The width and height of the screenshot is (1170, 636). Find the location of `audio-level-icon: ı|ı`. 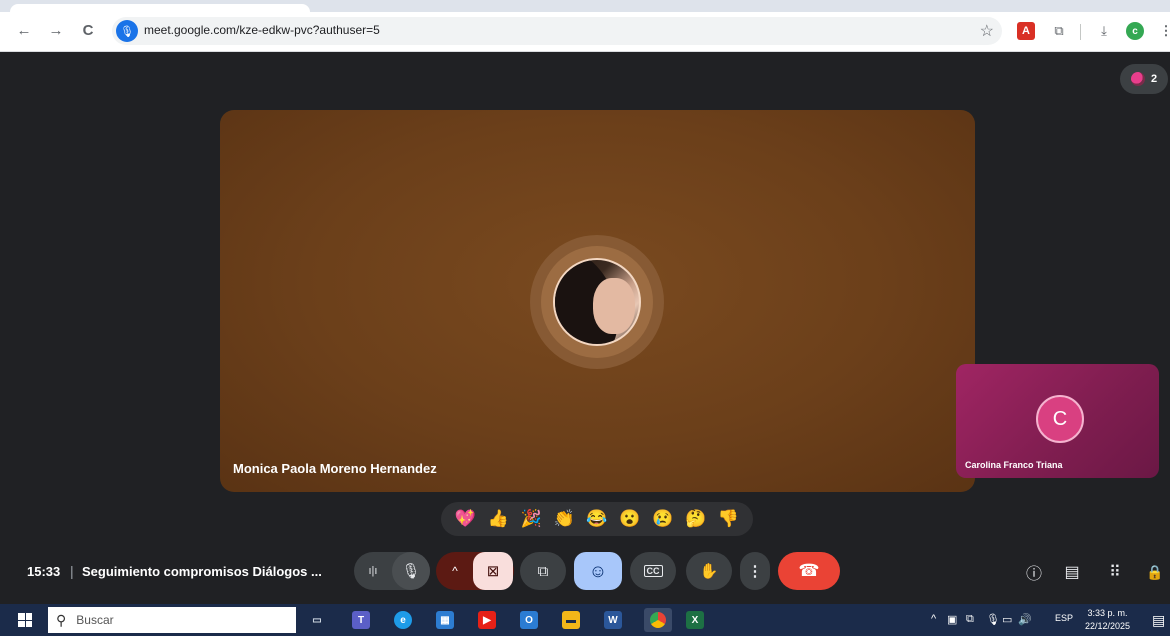

audio-level-icon: ı|ı is located at coordinates (373, 571).